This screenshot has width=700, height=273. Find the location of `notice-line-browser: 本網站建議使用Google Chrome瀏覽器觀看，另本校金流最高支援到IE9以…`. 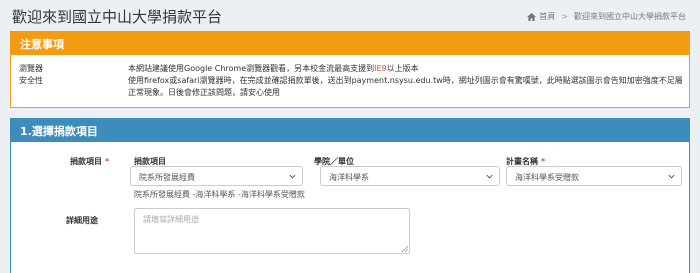

notice-line-browser: 本網站建議使用Google Chrome瀏覽器觀看，另本校金流最高支援到IE9以… is located at coordinates (273, 68).